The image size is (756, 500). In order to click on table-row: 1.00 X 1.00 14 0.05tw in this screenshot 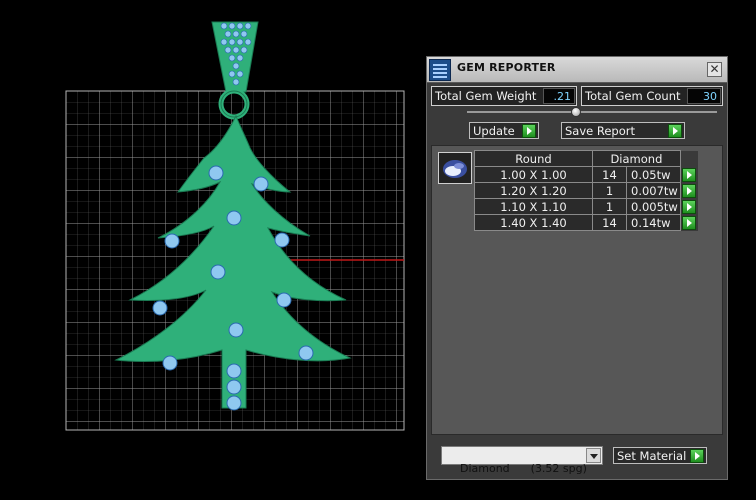, I will do `click(586, 174)`.